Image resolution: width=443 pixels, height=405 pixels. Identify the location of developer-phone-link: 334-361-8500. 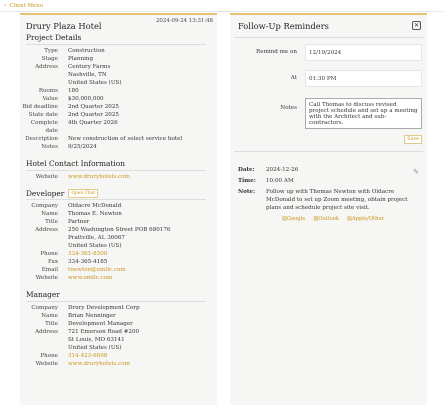
(87, 254).